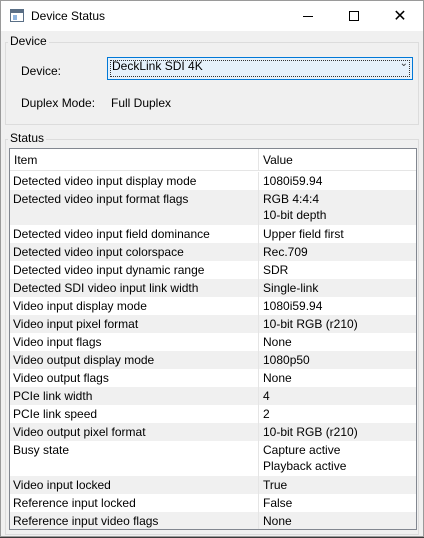 The height and width of the screenshot is (538, 424). What do you see at coordinates (109, 270) in the screenshot?
I see `row-item-cell: Detected video input dynamic range` at bounding box center [109, 270].